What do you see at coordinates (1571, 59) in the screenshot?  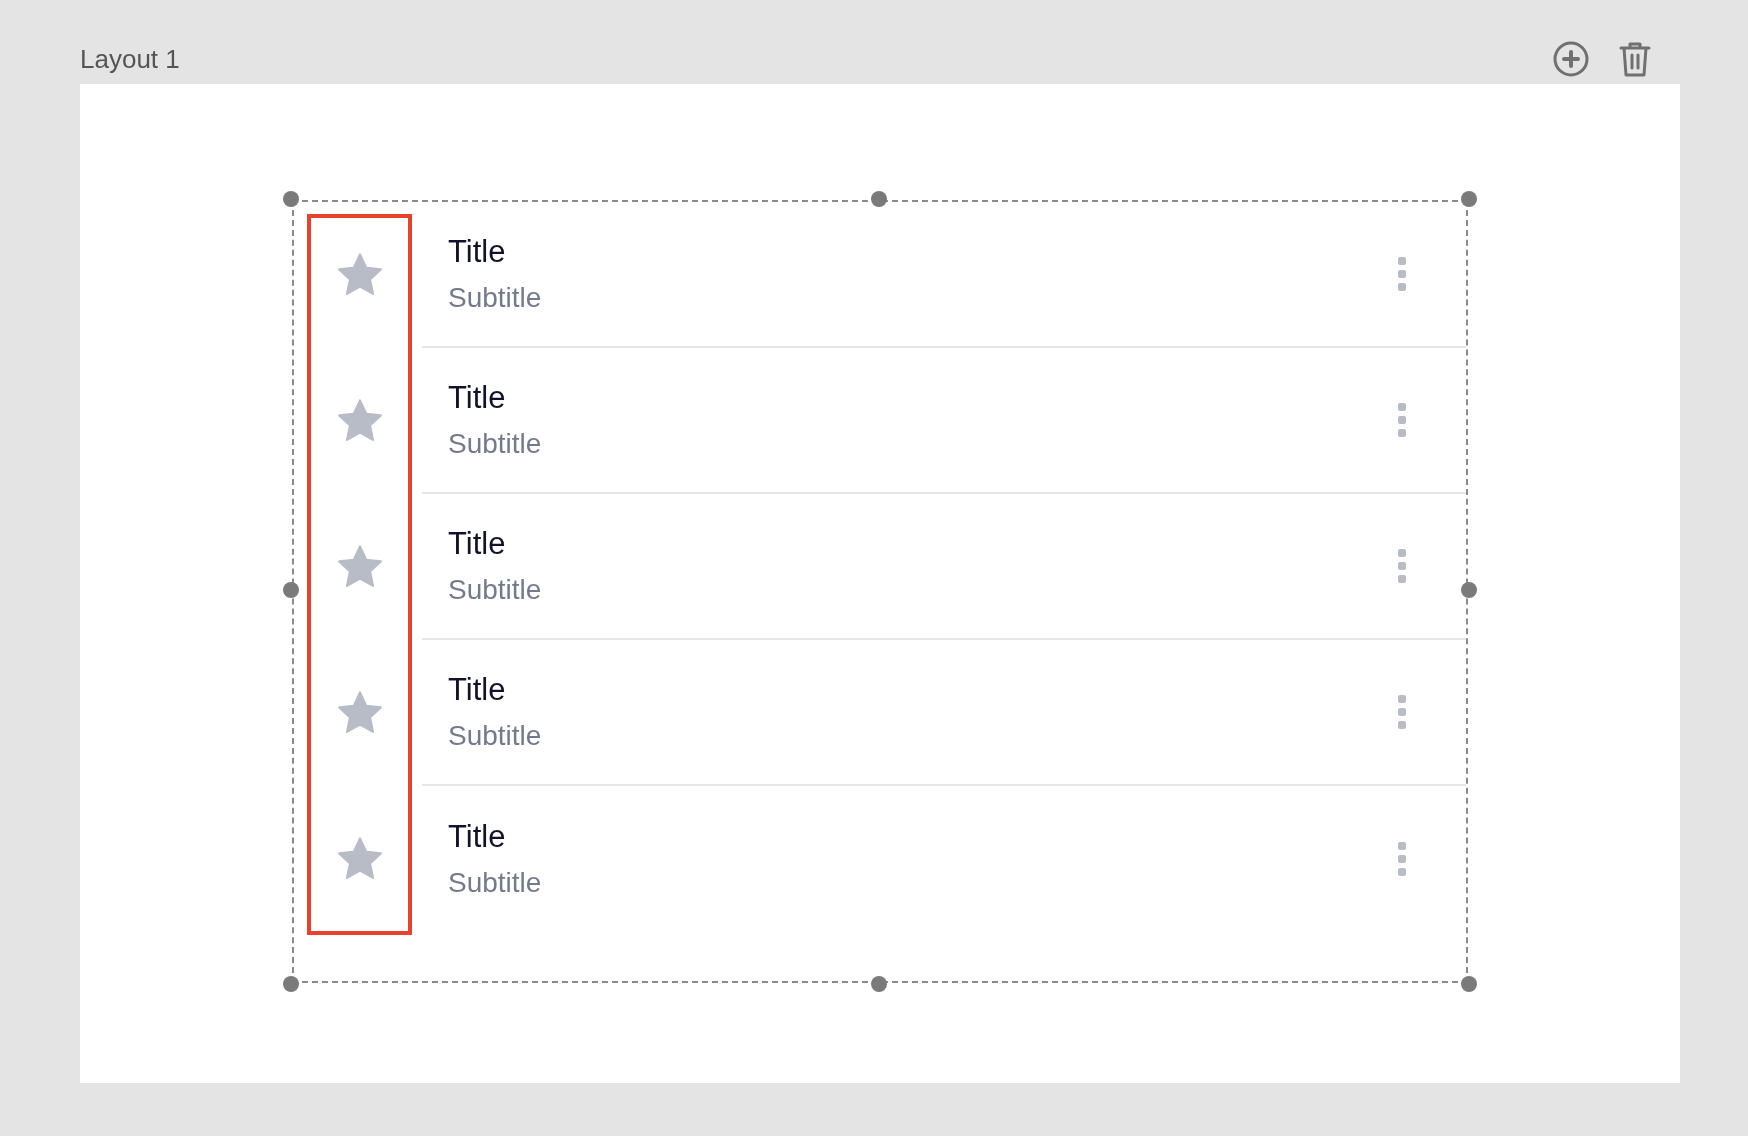 I see `add-icon` at bounding box center [1571, 59].